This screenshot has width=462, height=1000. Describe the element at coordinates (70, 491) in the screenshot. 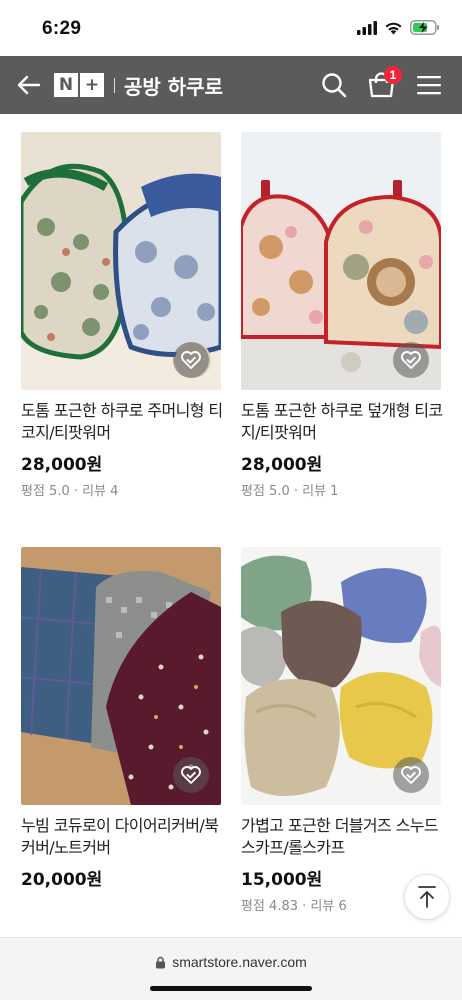

I see `product-rating: 평점 5.0 · 리뷰 4` at that location.